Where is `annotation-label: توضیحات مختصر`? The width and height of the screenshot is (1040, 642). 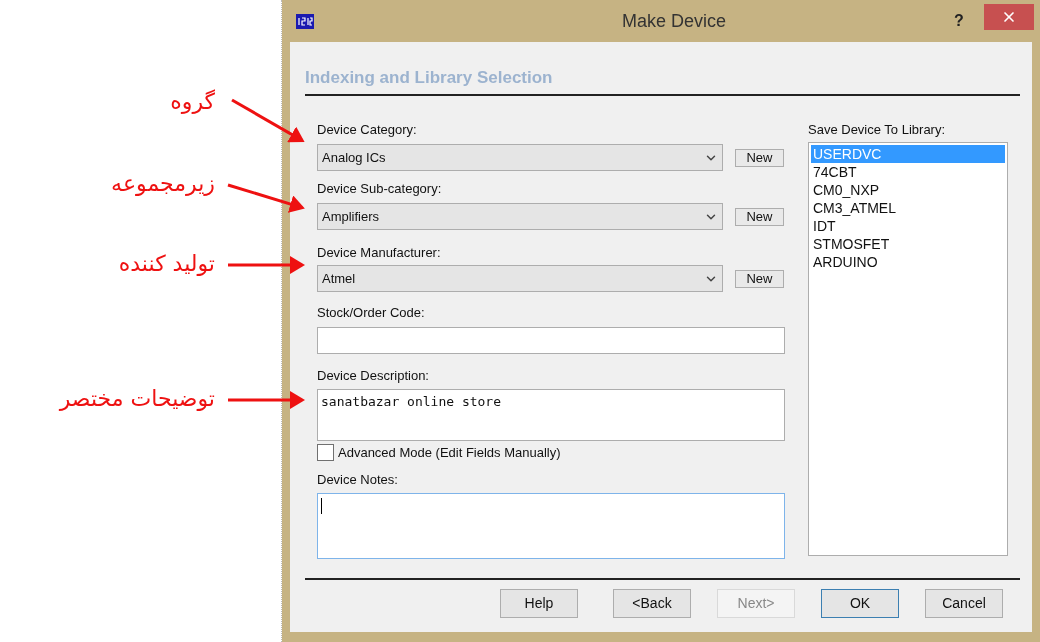
annotation-label: توضیحات مختصر is located at coordinates (137, 399).